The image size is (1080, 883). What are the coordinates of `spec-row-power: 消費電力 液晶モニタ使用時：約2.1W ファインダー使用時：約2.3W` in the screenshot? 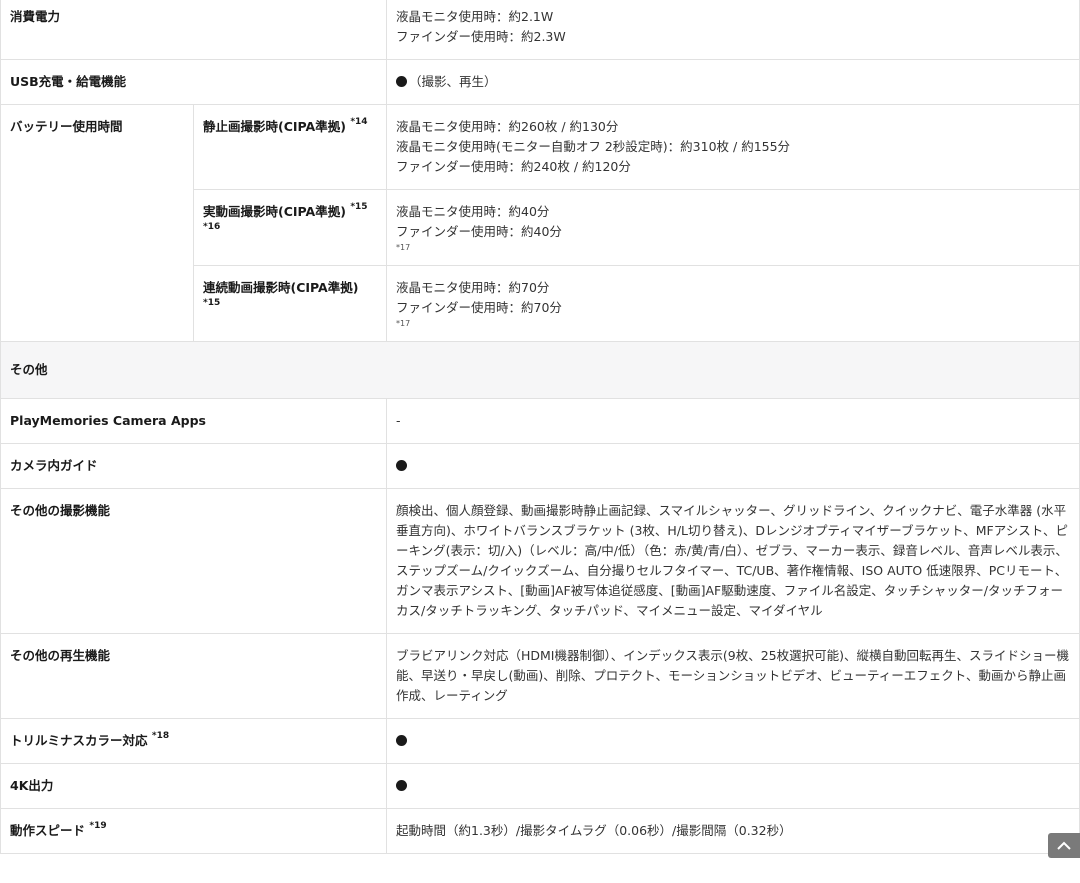 It's located at (540, 30).